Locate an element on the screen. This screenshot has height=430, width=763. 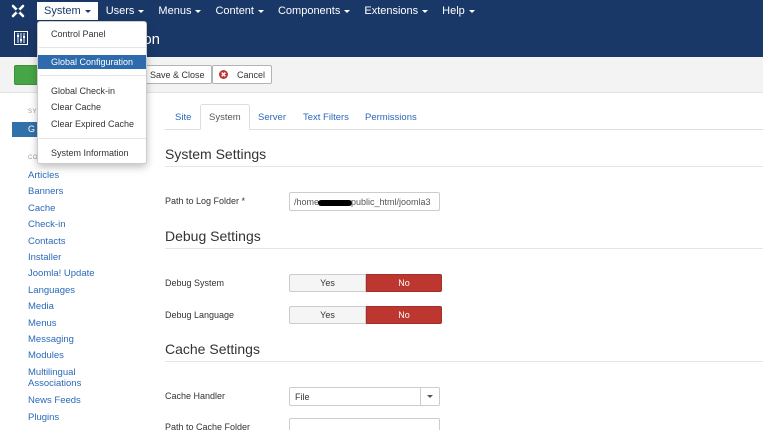
nav-extensions-label: Extensions is located at coordinates (391, 11).